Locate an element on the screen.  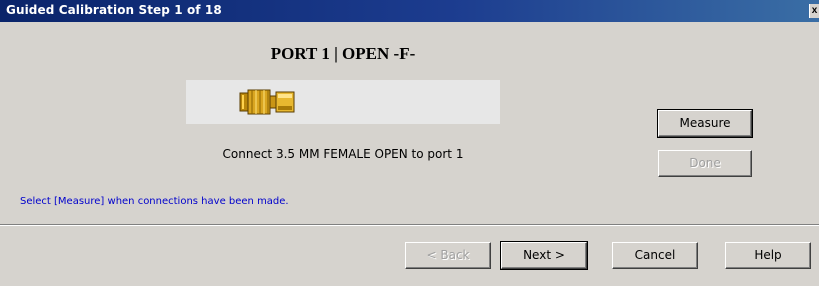
footer-separator is located at coordinates (409, 225).